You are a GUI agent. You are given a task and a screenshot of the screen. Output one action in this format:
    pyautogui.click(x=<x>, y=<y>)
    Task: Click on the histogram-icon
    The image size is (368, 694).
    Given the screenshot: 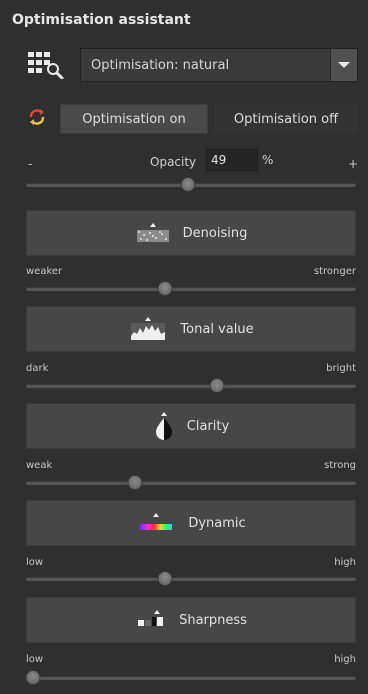 What is the action you would take?
    pyautogui.click(x=148, y=328)
    